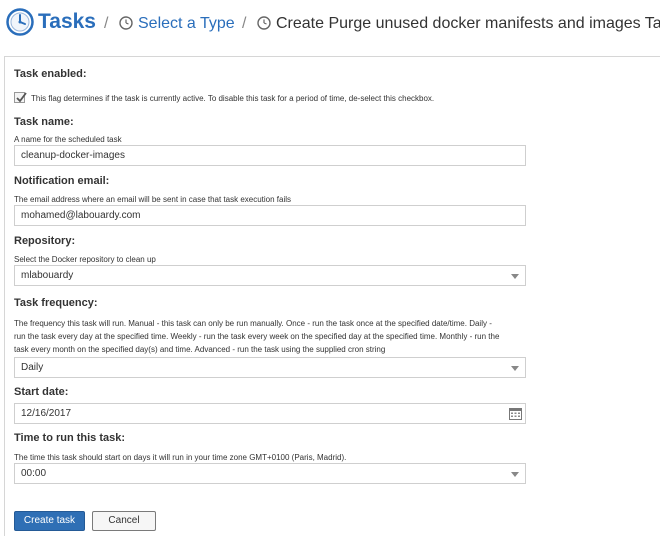 The image size is (660, 536). Describe the element at coordinates (515, 414) in the screenshot. I see `calendar-icon` at that location.